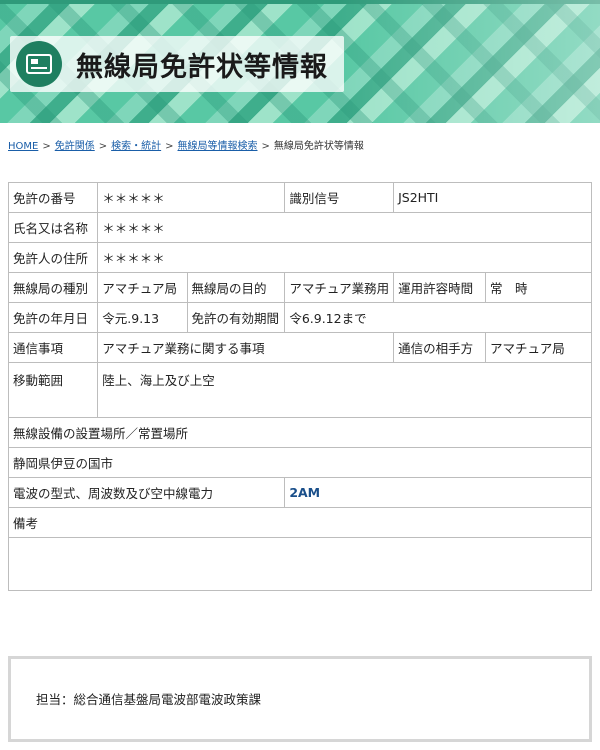 This screenshot has height=750, width=600. I want to click on contact-text: 担当：総合通信基盤局電波部電波政策課, so click(149, 699).